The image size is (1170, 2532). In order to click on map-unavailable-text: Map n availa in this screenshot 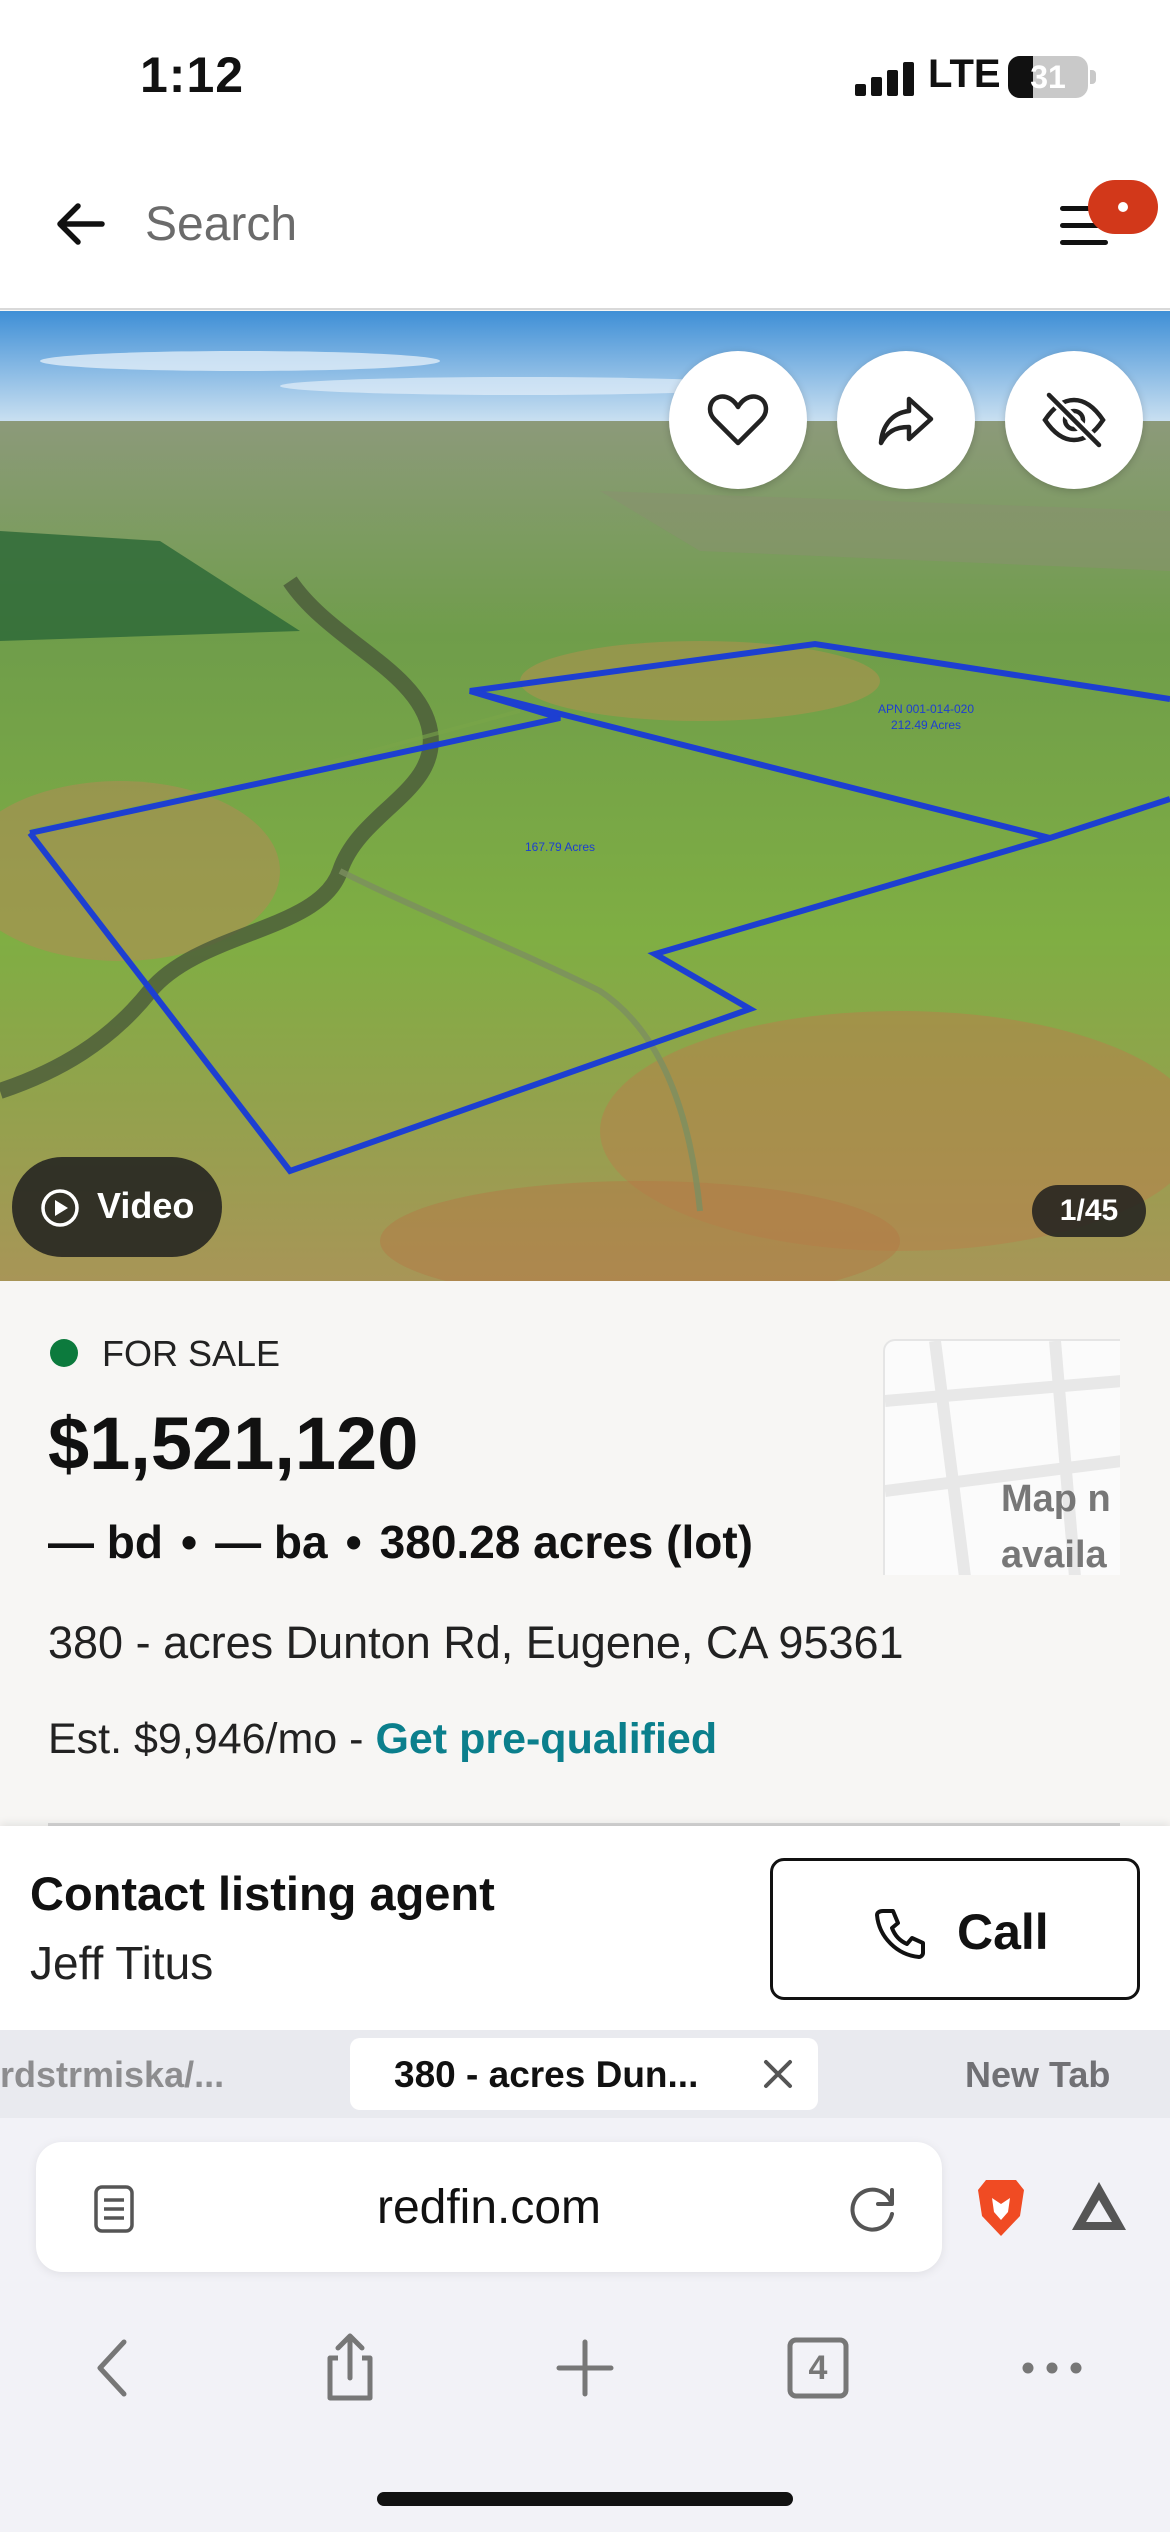, I will do `click(1056, 1526)`.